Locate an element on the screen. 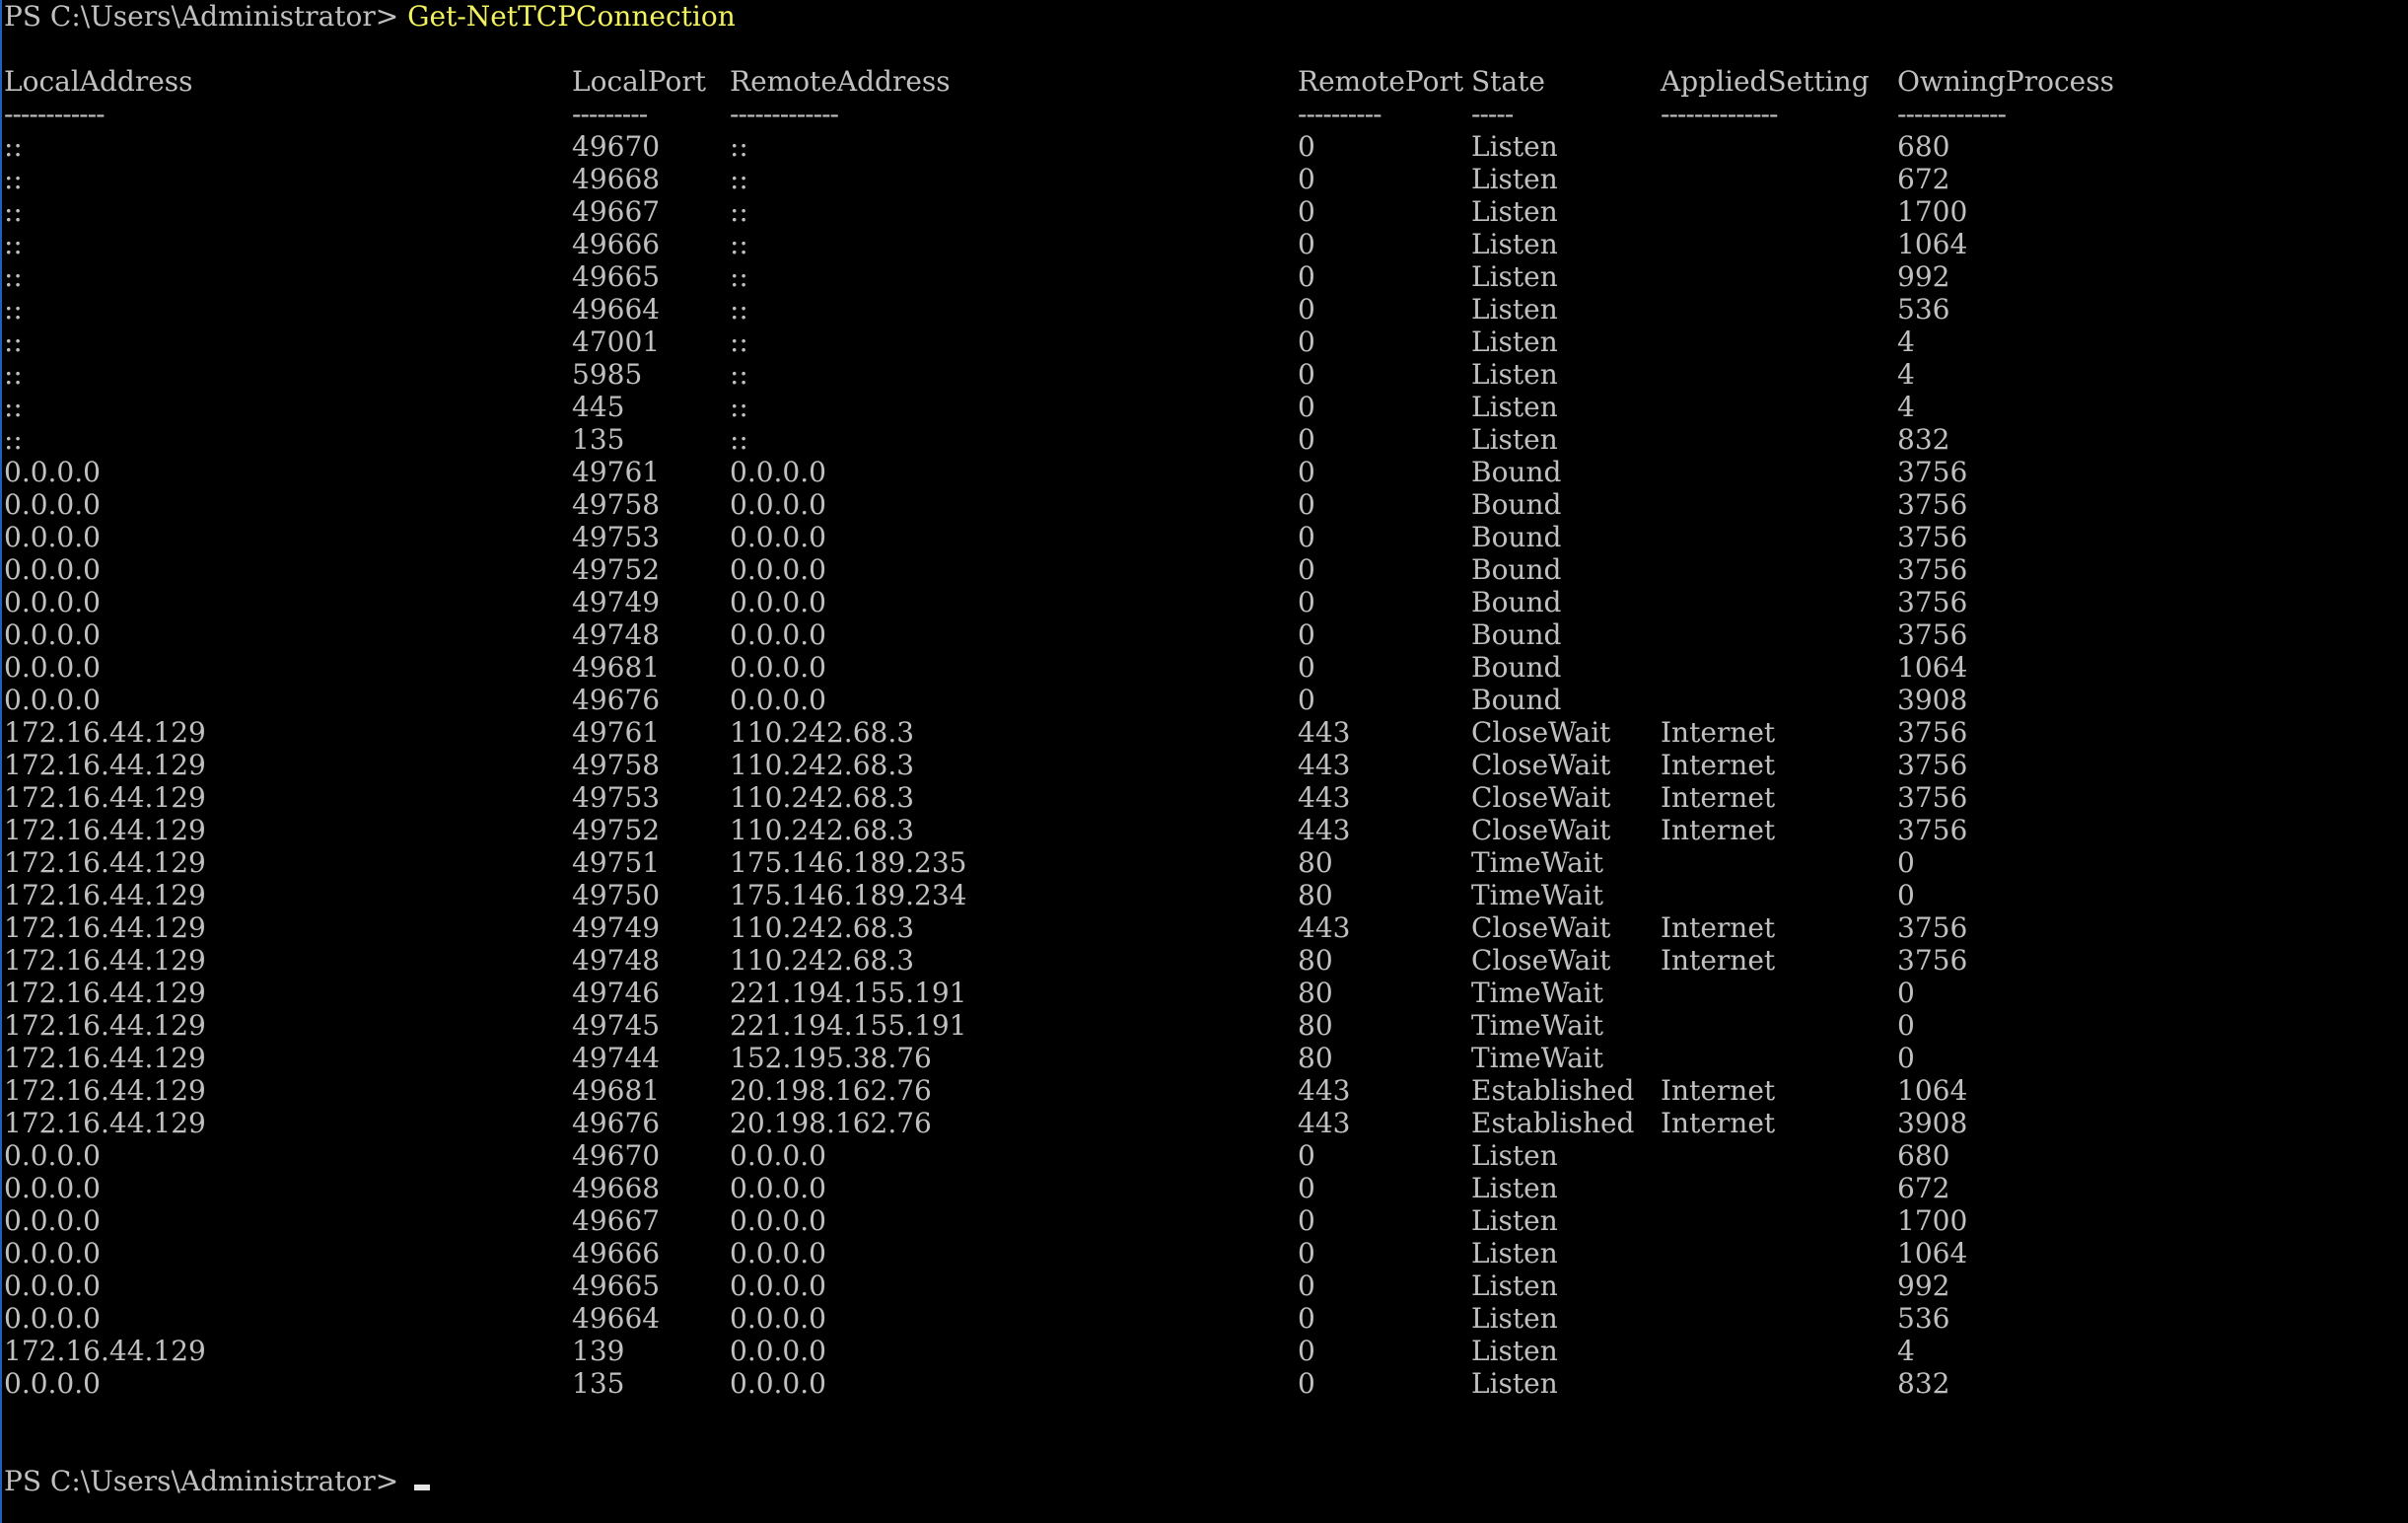  cell-local-port: 49750 is located at coordinates (616, 895).